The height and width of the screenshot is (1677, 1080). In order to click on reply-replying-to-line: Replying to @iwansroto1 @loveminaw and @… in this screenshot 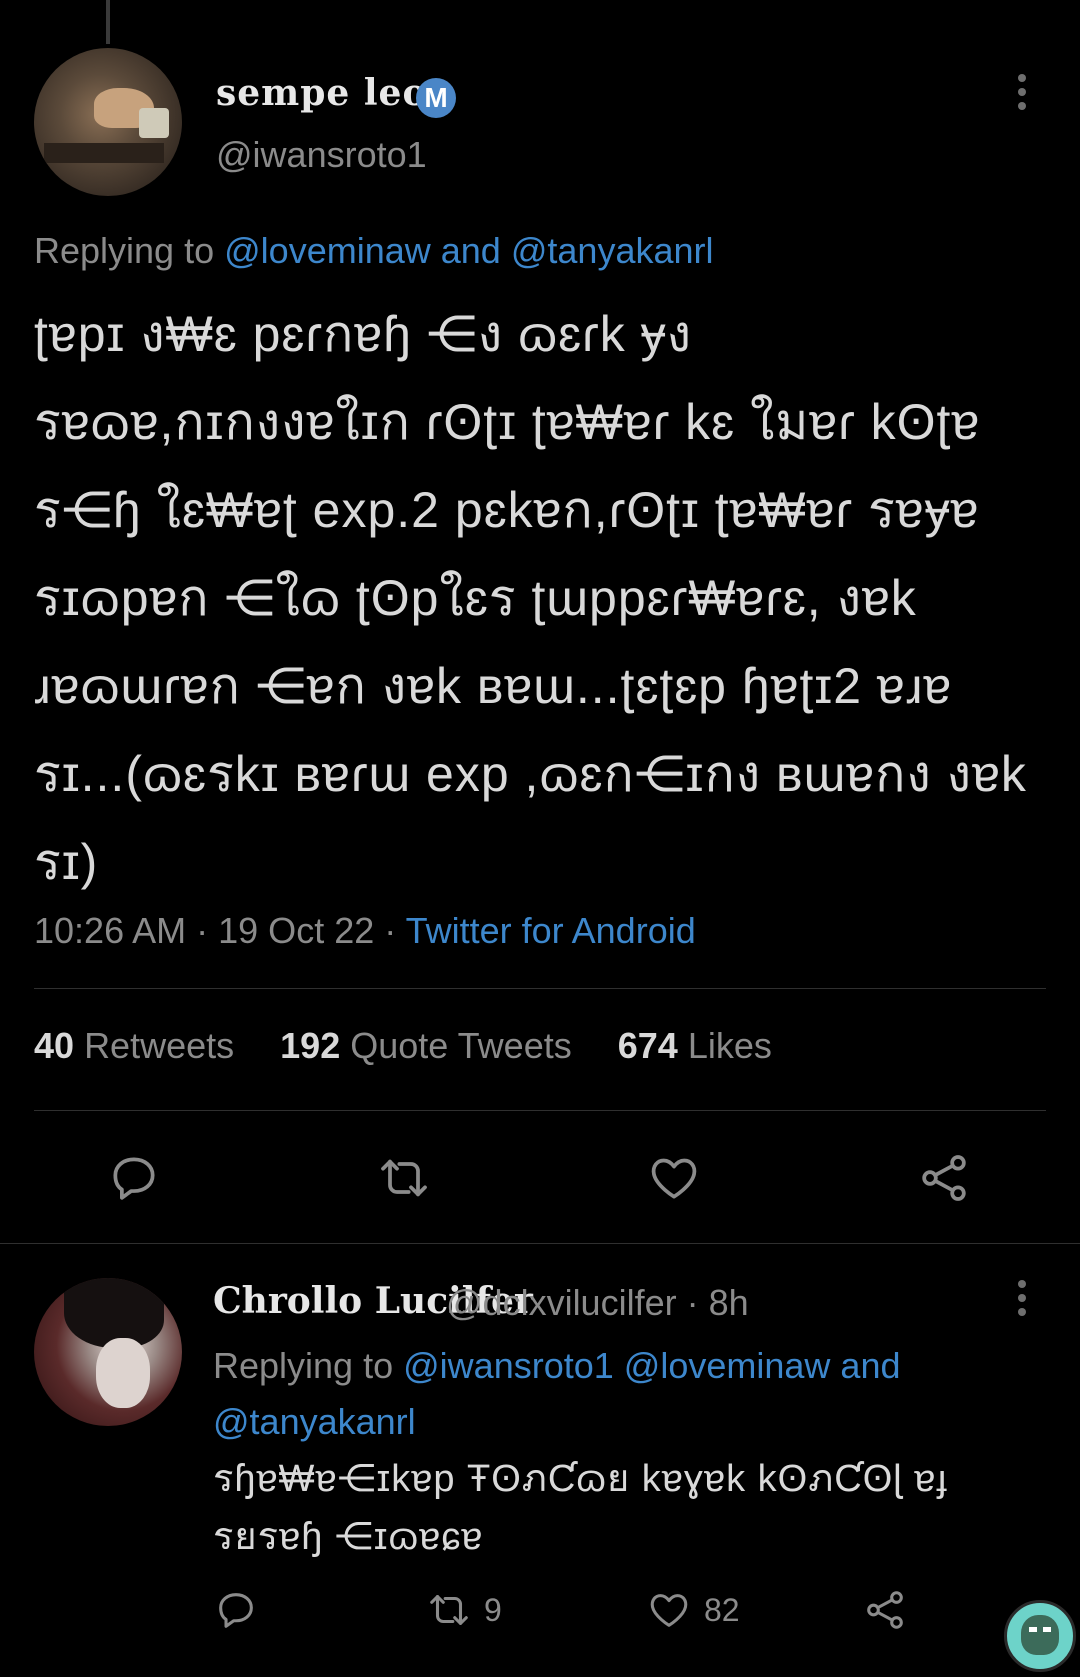, I will do `click(613, 1394)`.